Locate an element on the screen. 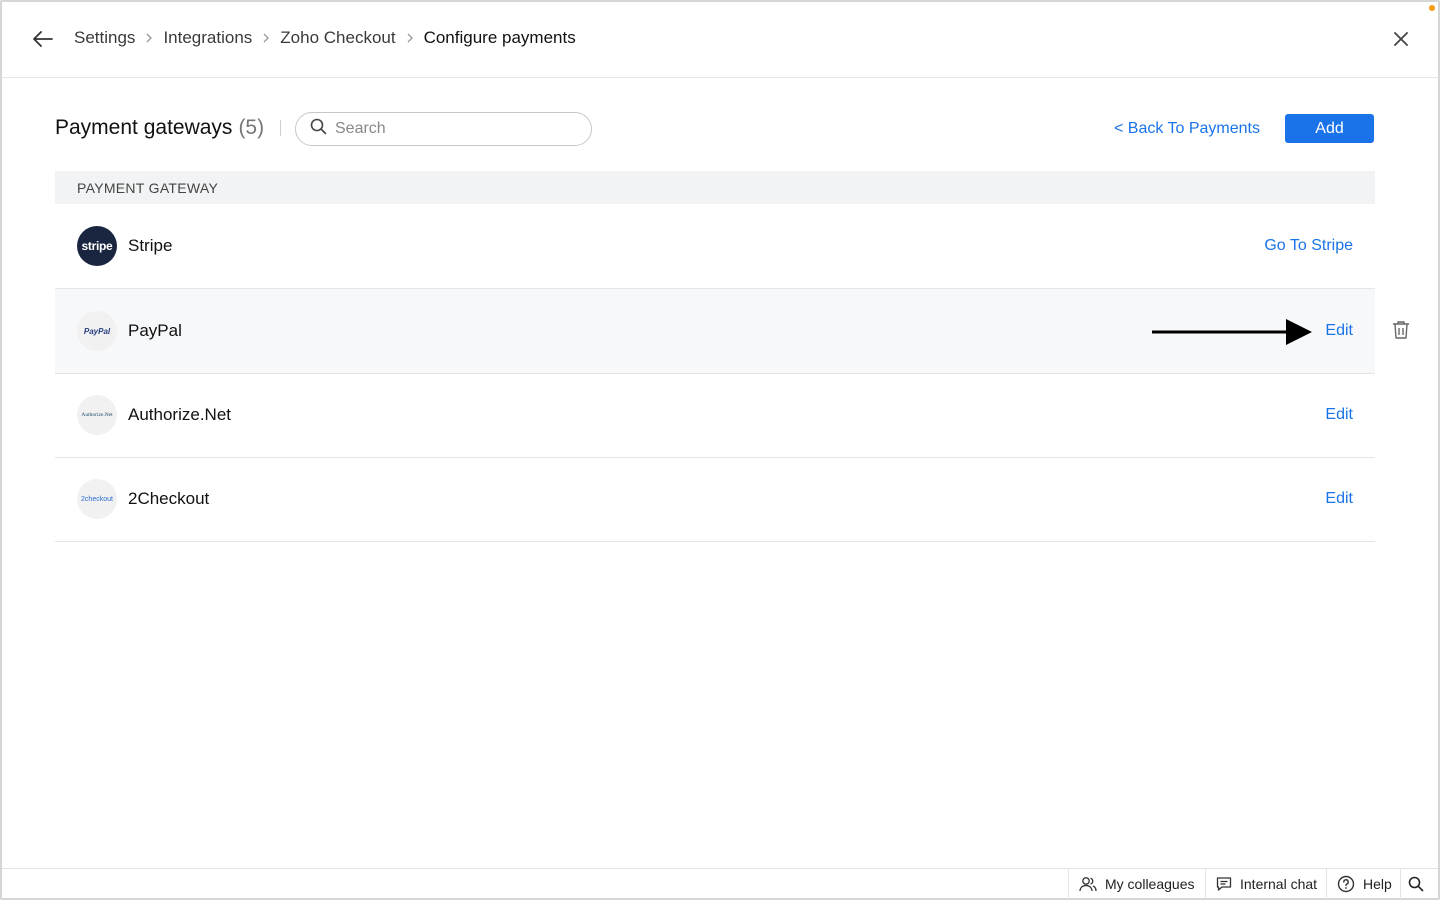  divider is located at coordinates (280, 128).